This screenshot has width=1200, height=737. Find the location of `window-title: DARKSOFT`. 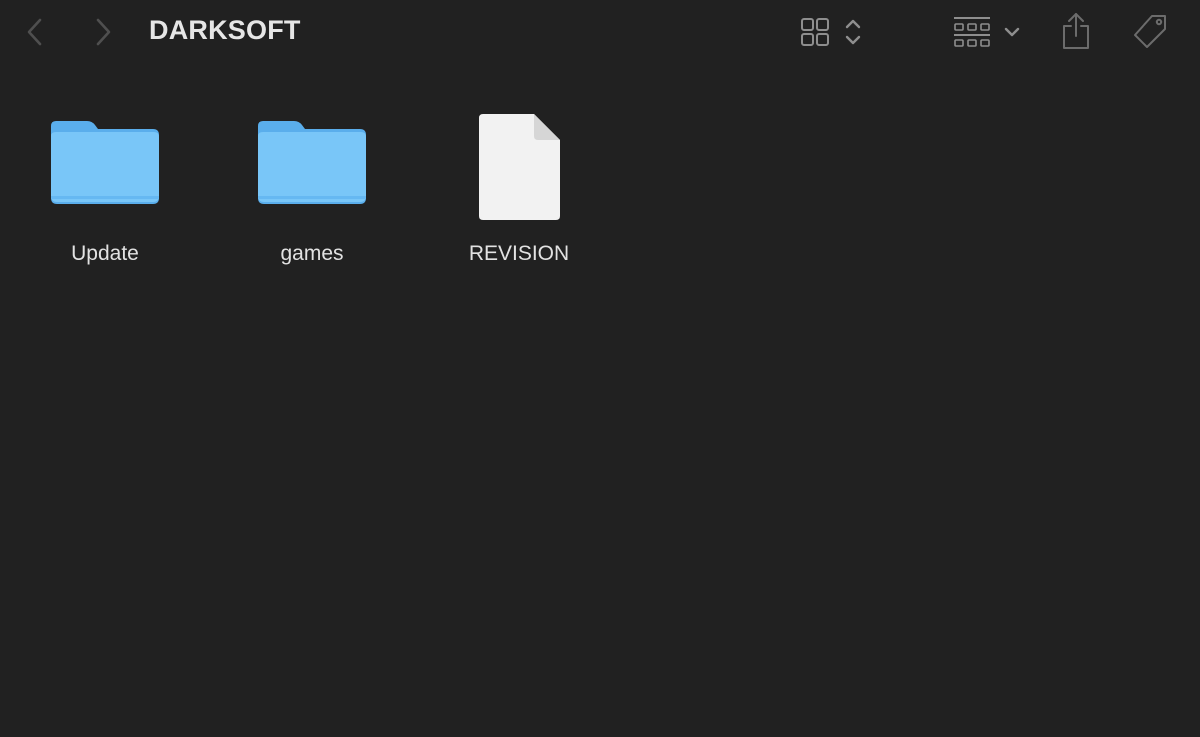

window-title: DARKSOFT is located at coordinates (225, 30).